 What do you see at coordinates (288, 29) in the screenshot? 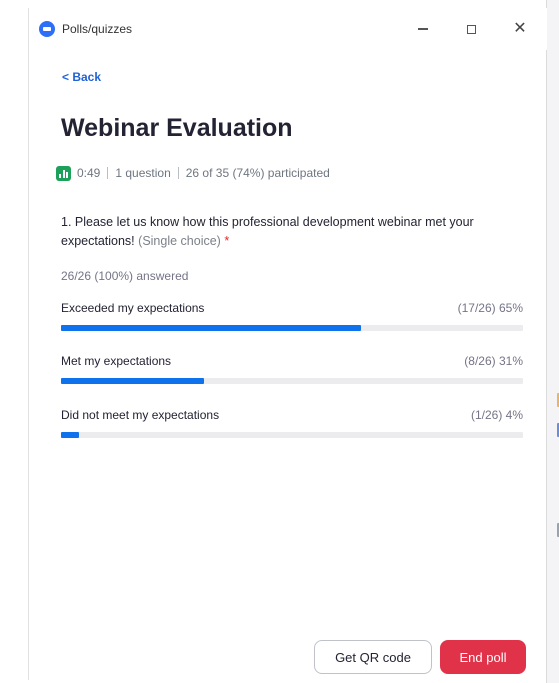
I see `title-bar: Polls/quizzes ✕` at bounding box center [288, 29].